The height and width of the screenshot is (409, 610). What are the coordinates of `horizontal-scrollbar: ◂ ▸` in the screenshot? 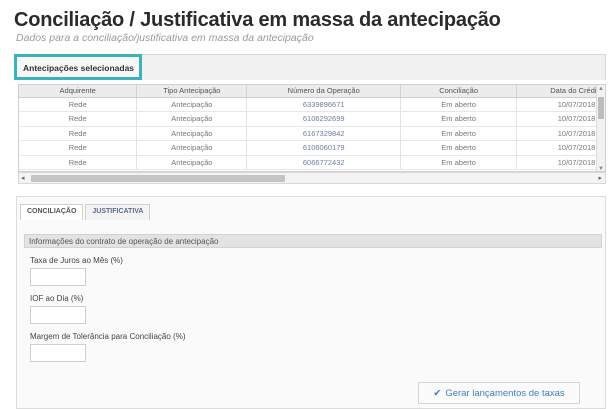 It's located at (312, 178).